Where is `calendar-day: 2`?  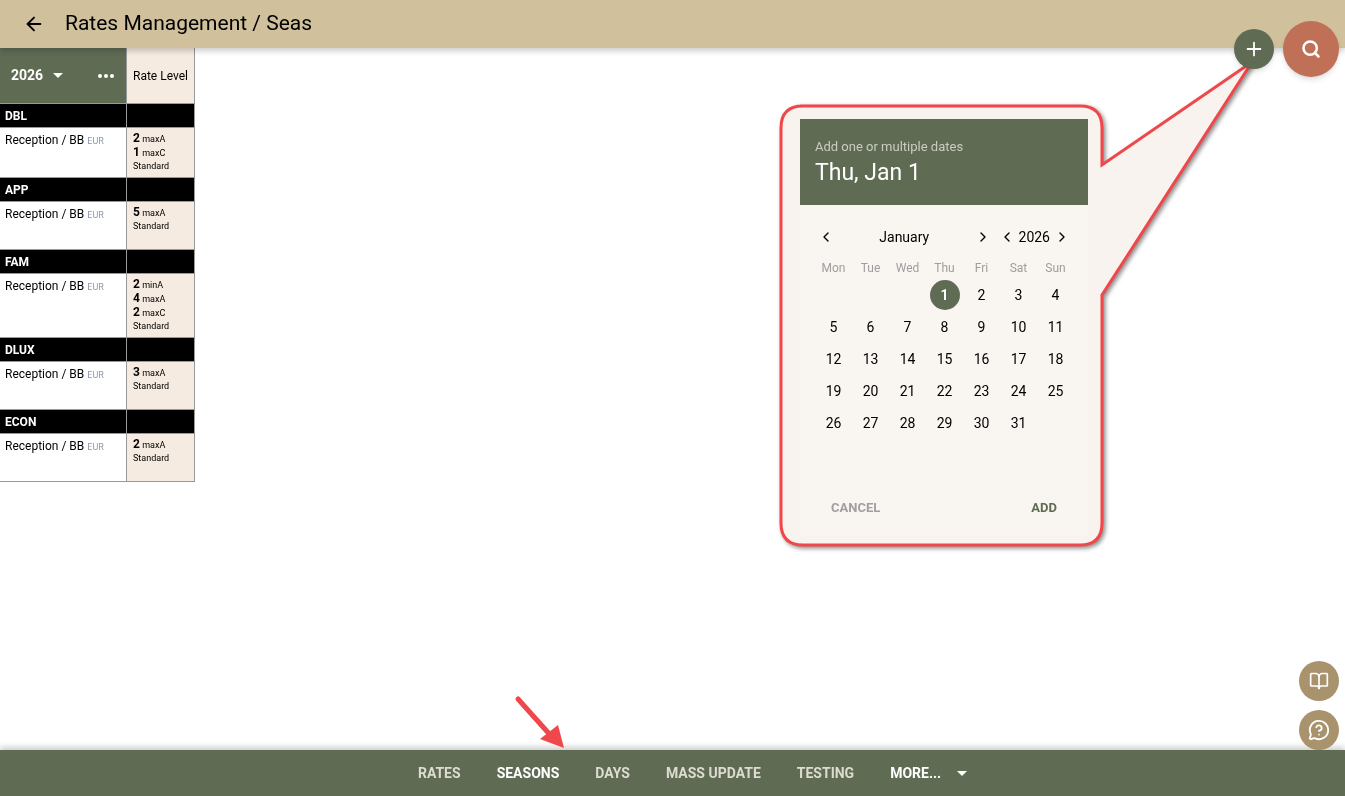
calendar-day: 2 is located at coordinates (981, 295).